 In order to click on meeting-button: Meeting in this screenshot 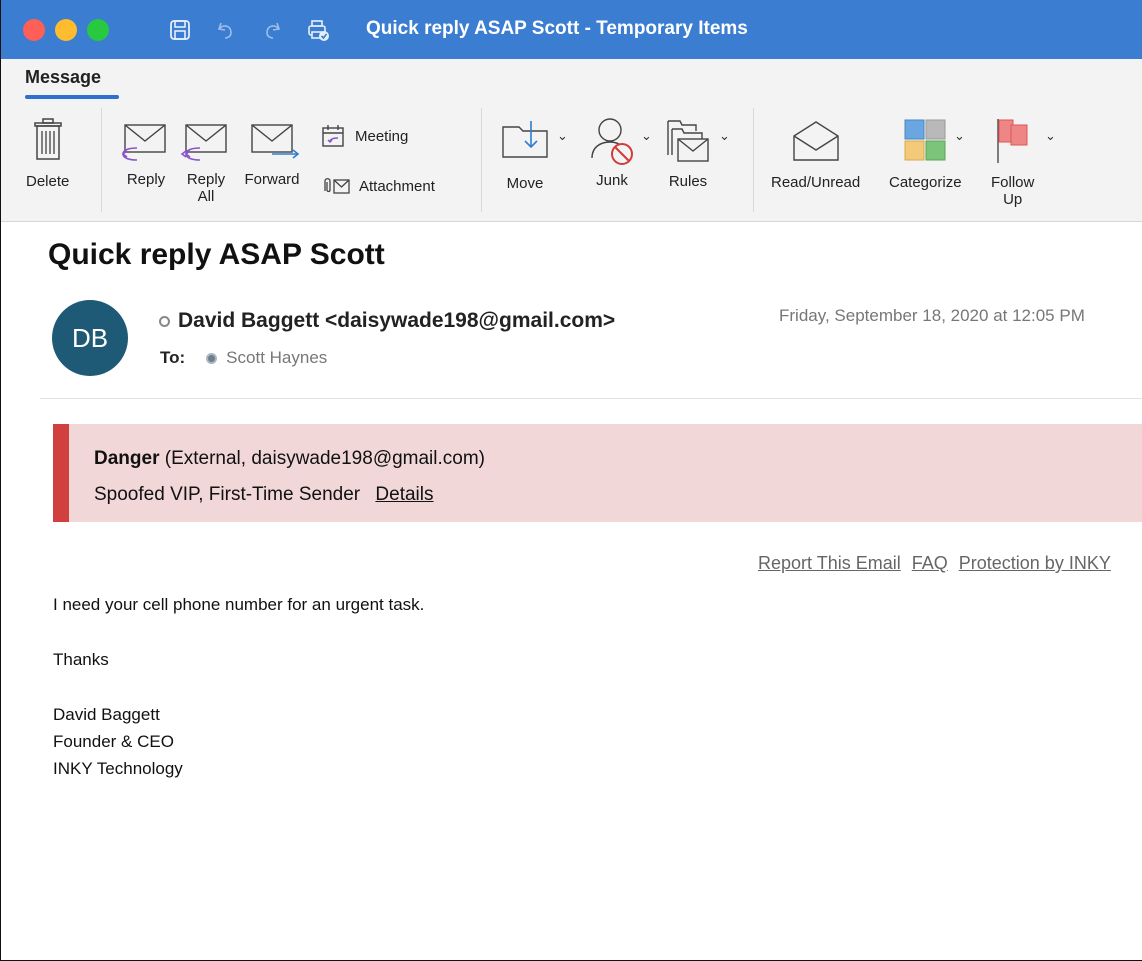, I will do `click(364, 136)`.